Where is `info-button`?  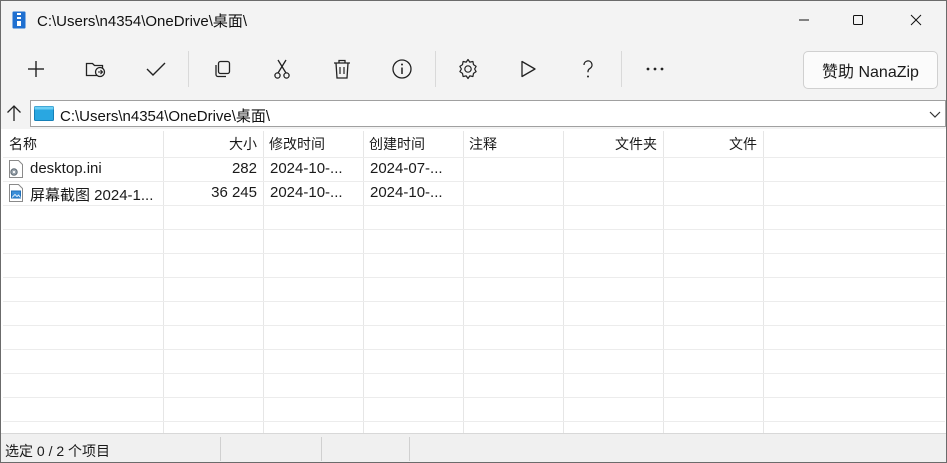
info-button is located at coordinates (402, 69).